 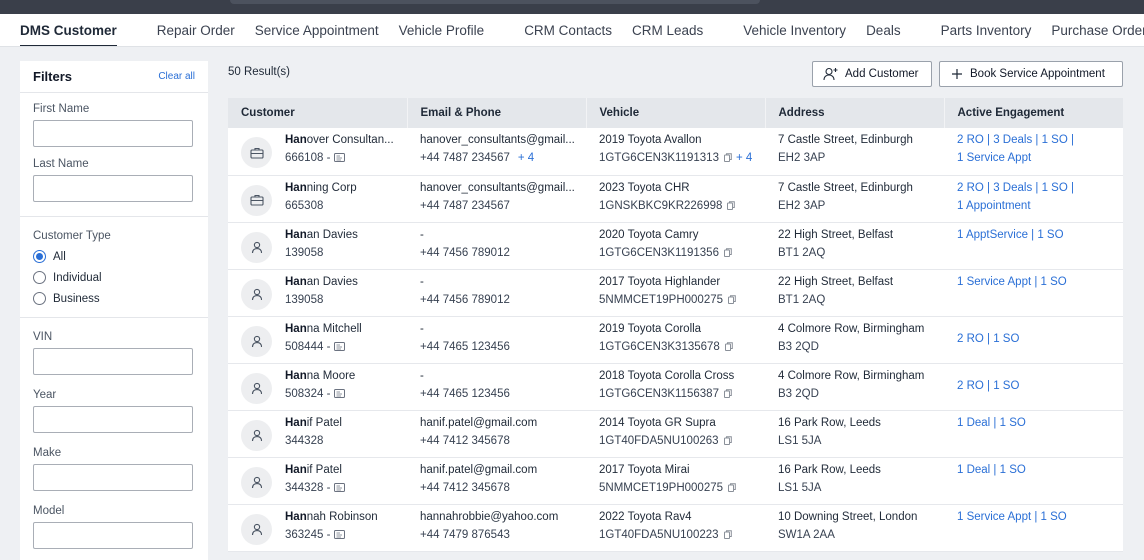 What do you see at coordinates (676, 113) in the screenshot?
I see `column-header-vehicle: Vehicle` at bounding box center [676, 113].